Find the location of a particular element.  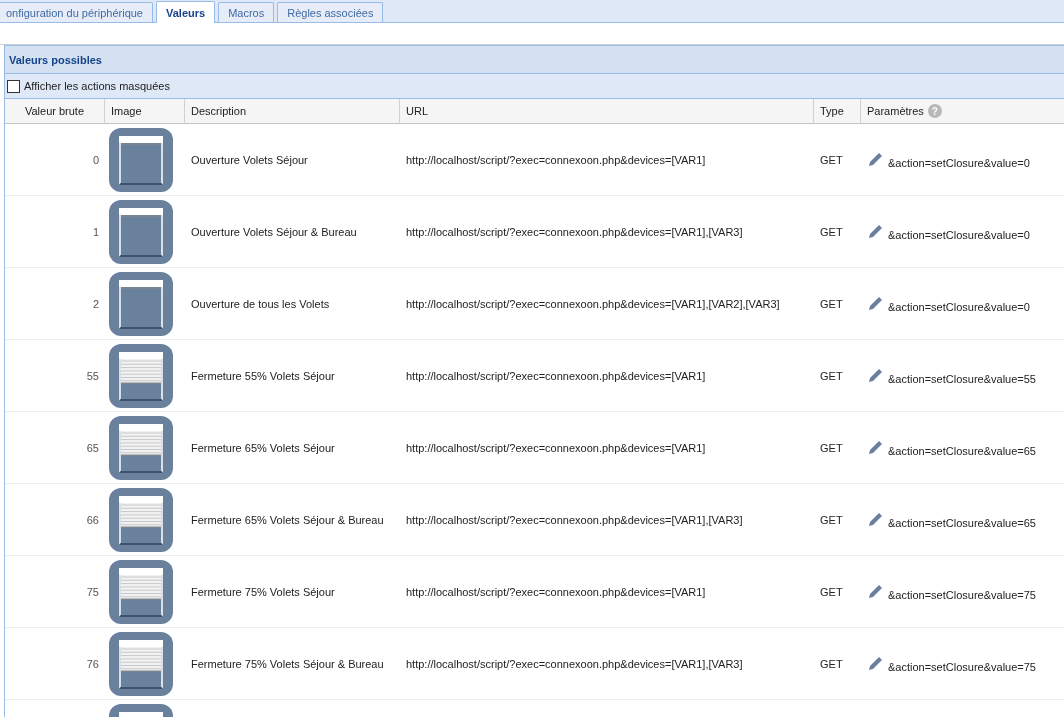

column-title: Paramètres is located at coordinates (895, 111).